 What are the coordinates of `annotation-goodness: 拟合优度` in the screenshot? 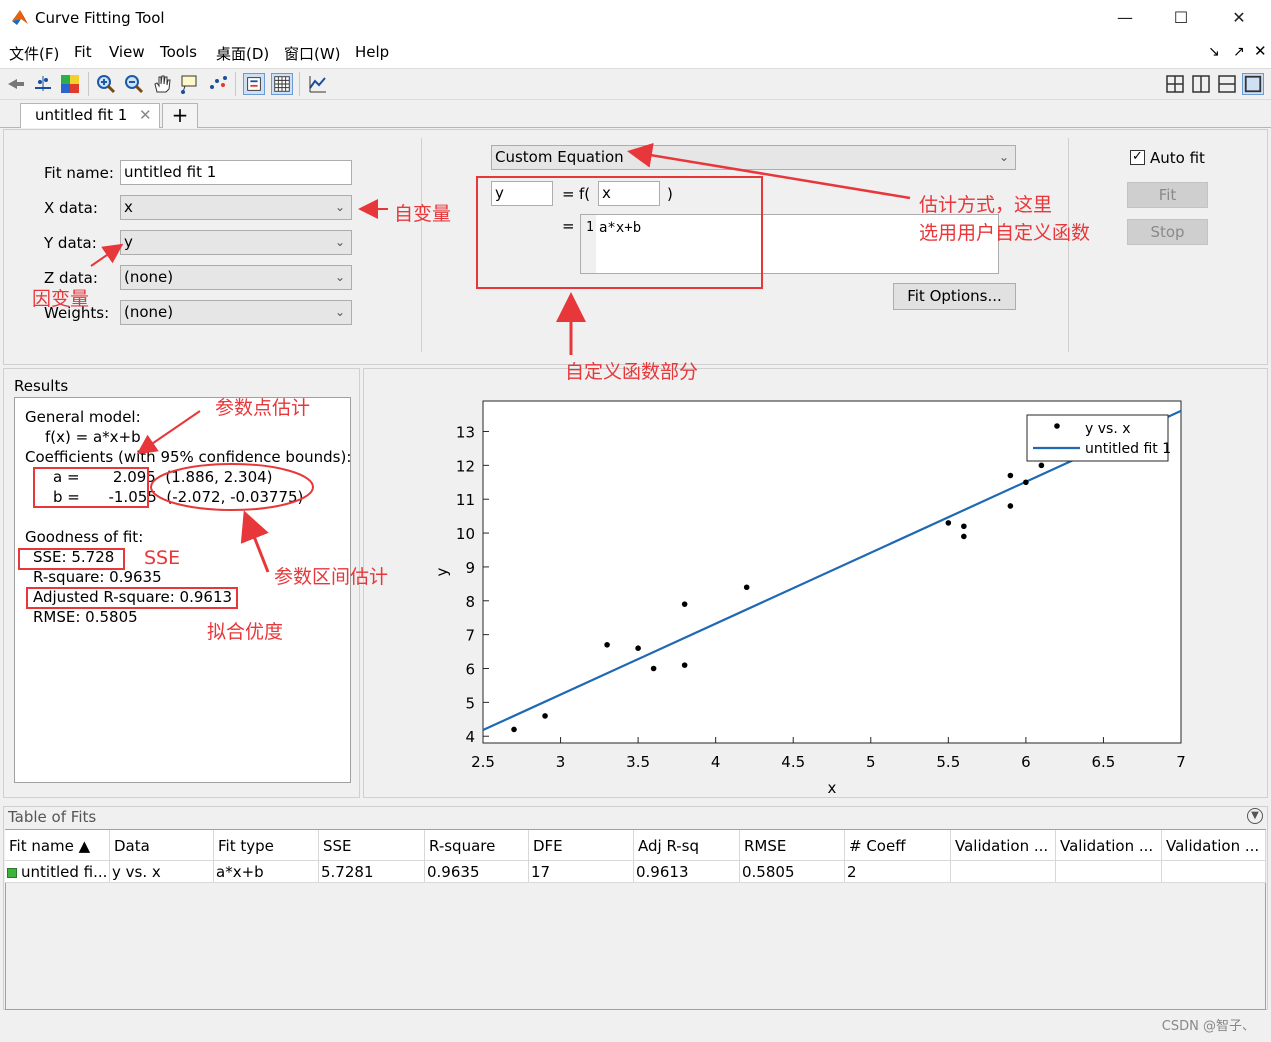 It's located at (245, 632).